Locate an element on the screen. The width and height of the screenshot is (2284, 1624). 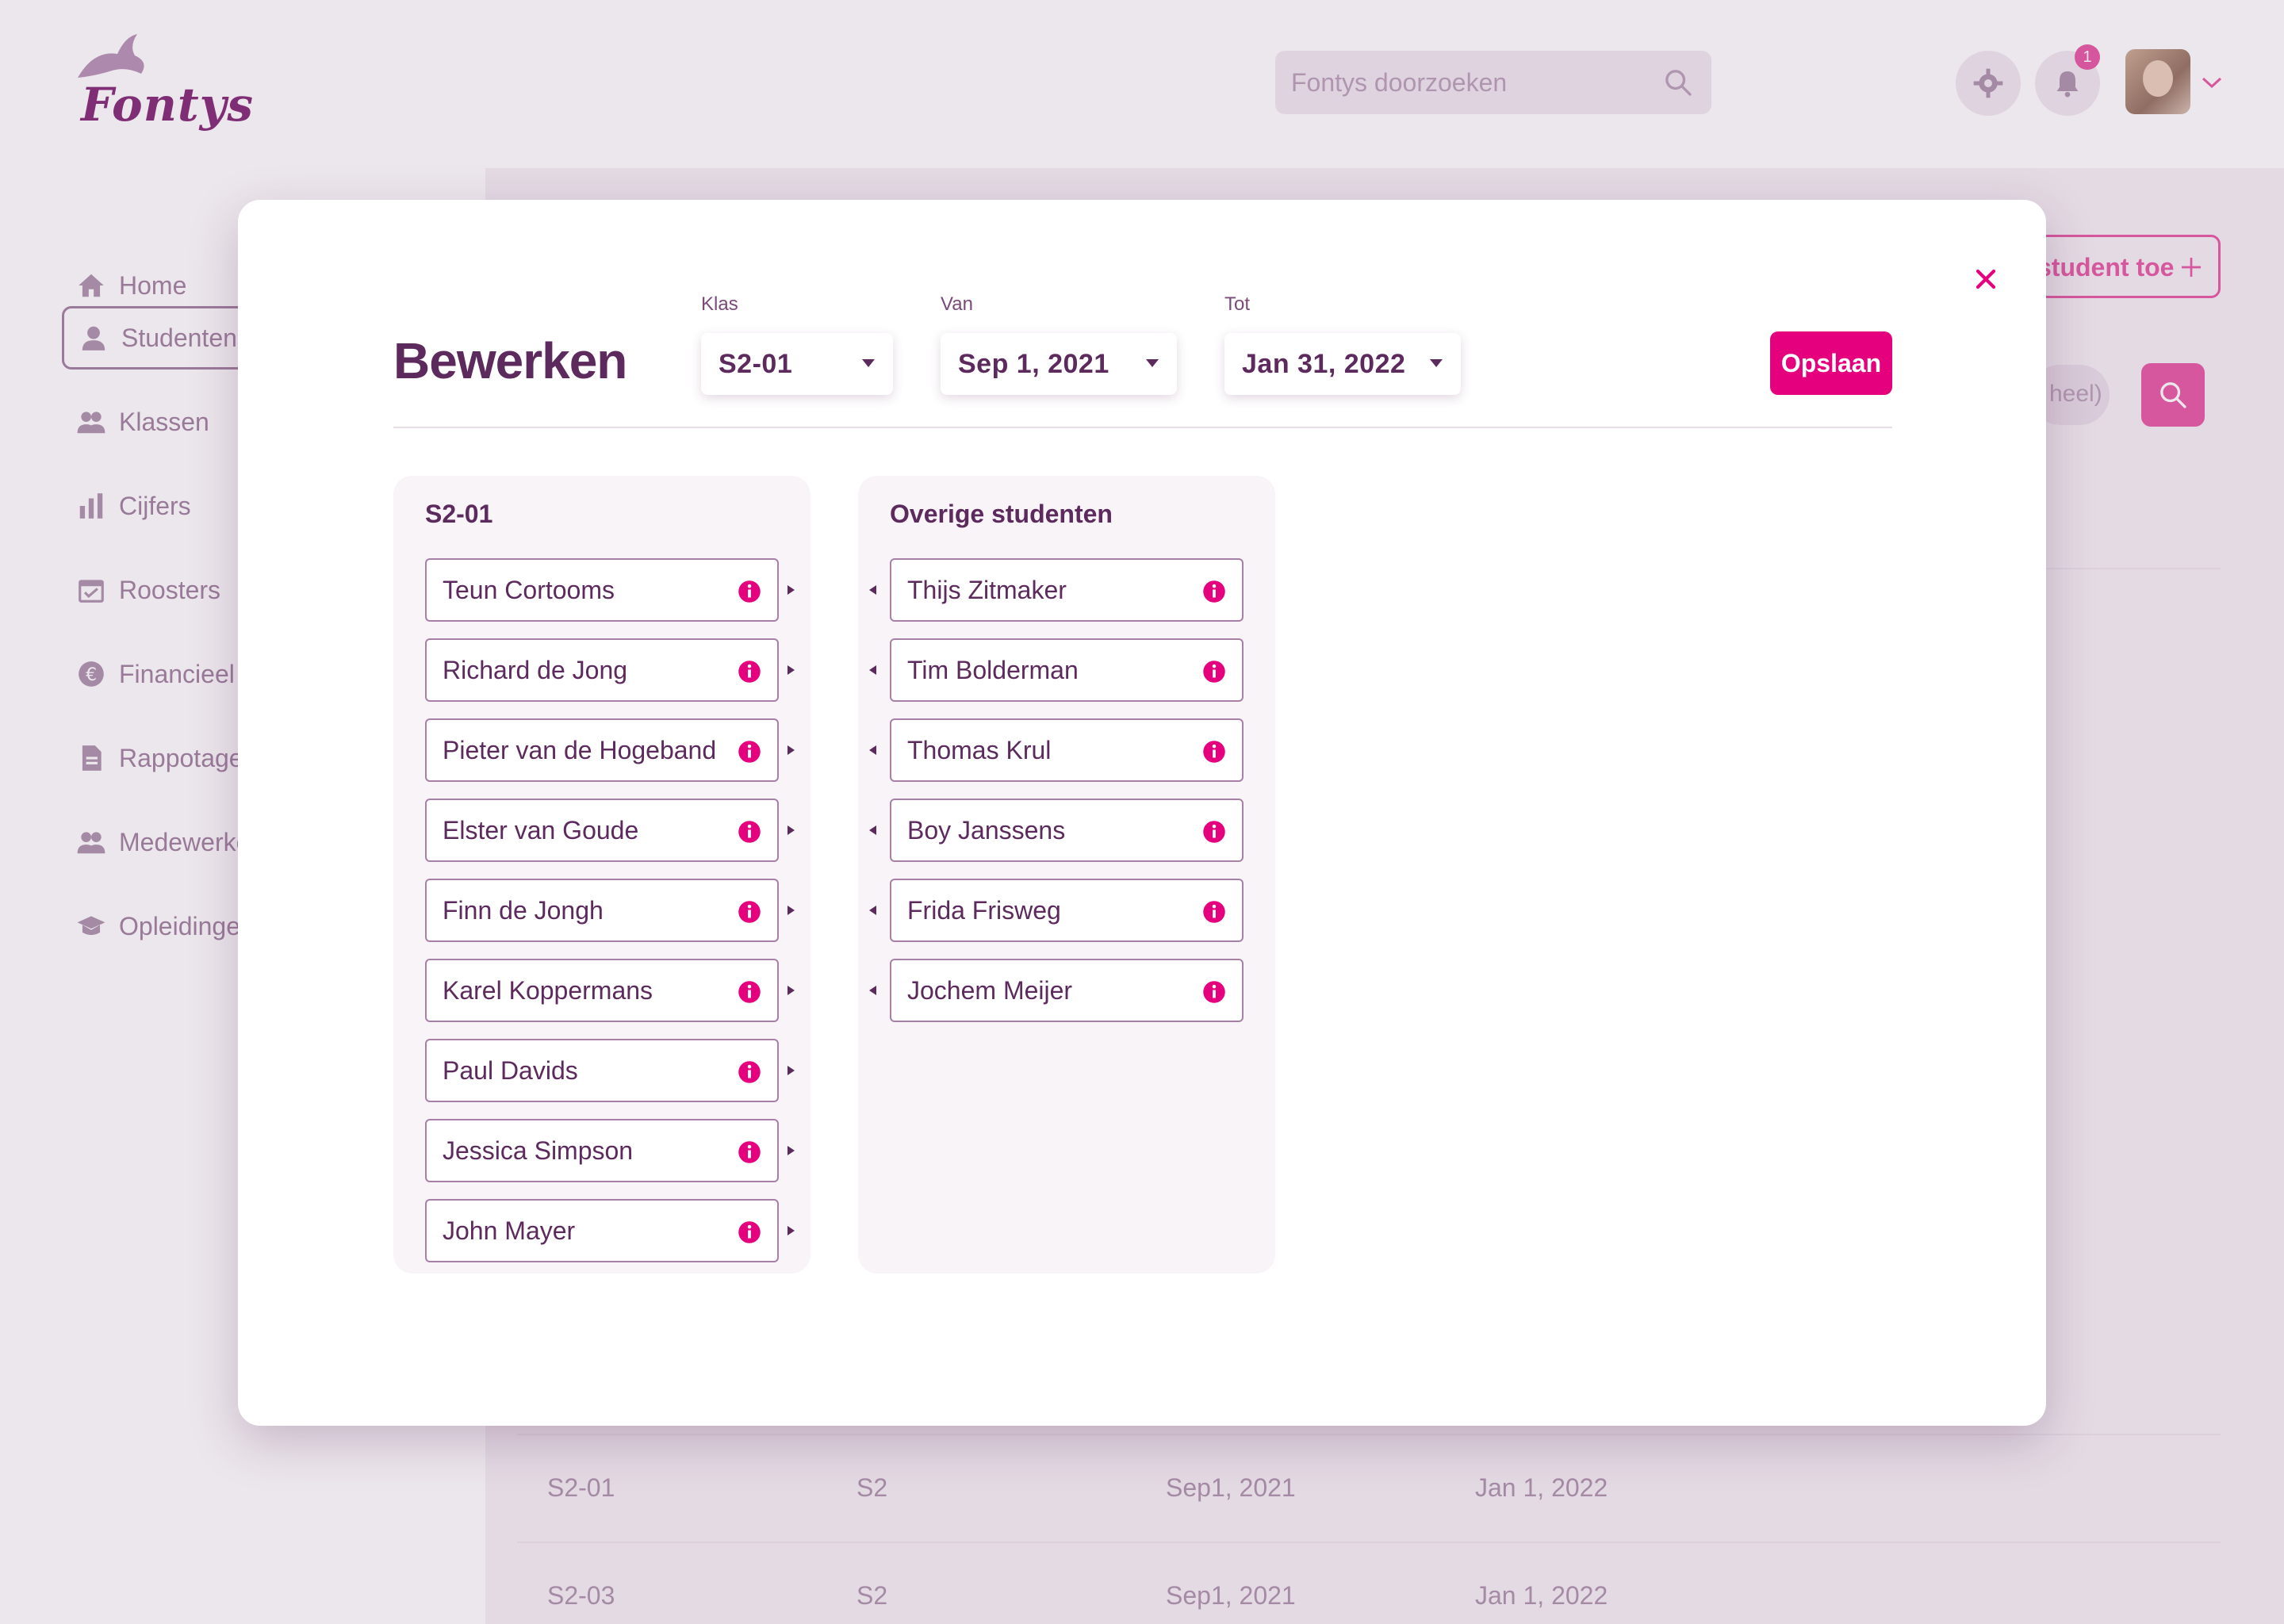
student-card: Karel Koppermans is located at coordinates (602, 990).